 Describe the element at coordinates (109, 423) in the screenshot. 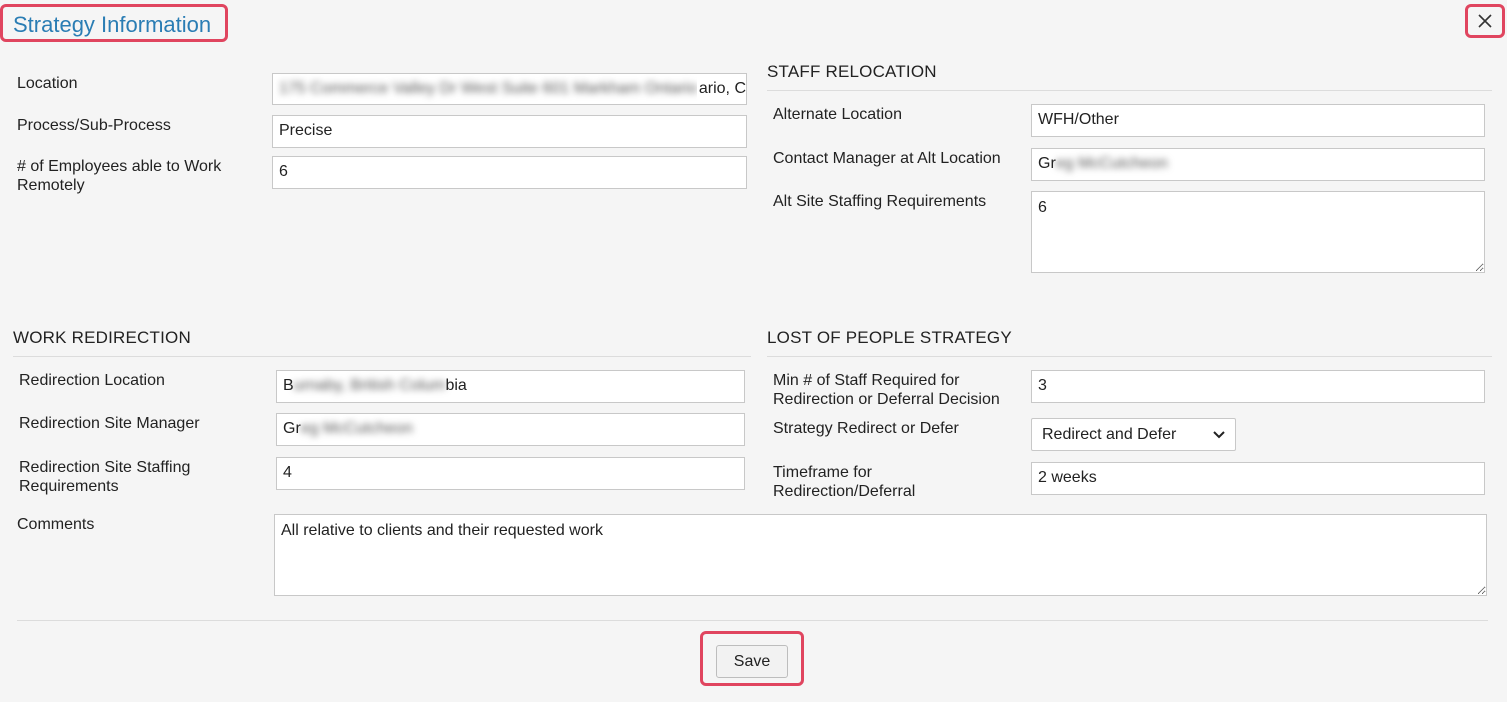

I see `redirection-manager-label: Redirection Site Manager` at that location.